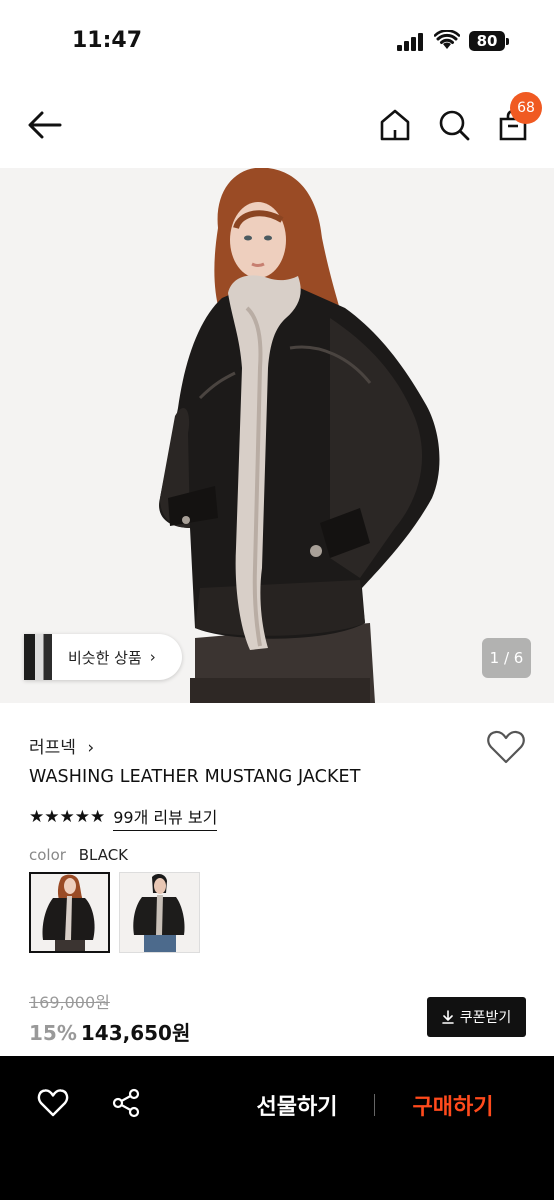  Describe the element at coordinates (277, 1128) in the screenshot. I see `bottom-action-bar: 선물하기 구매하기` at that location.